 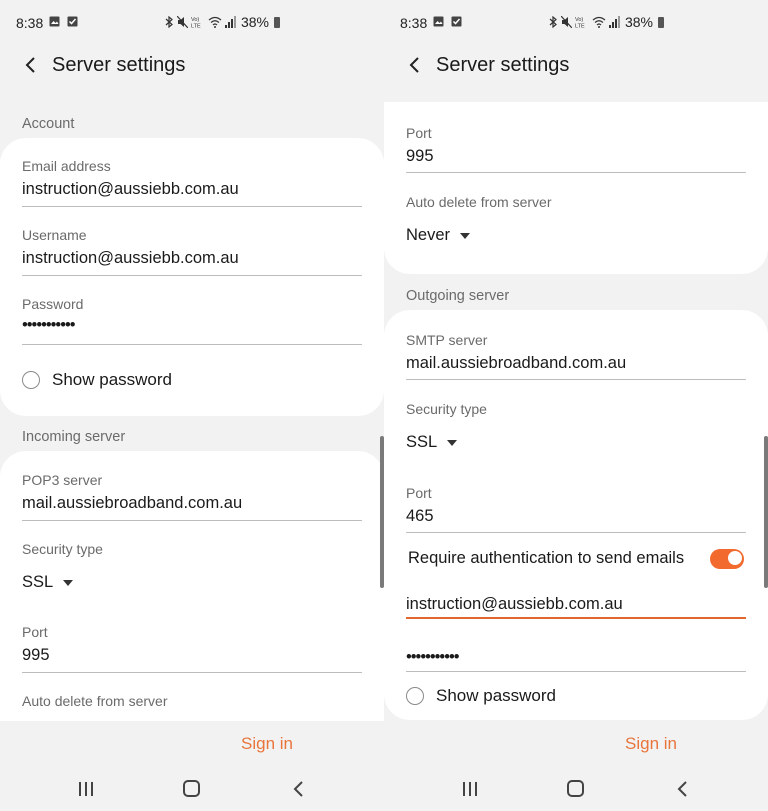 What do you see at coordinates (433, 657) in the screenshot?
I see `auth-password-value: •••••••••••` at bounding box center [433, 657].